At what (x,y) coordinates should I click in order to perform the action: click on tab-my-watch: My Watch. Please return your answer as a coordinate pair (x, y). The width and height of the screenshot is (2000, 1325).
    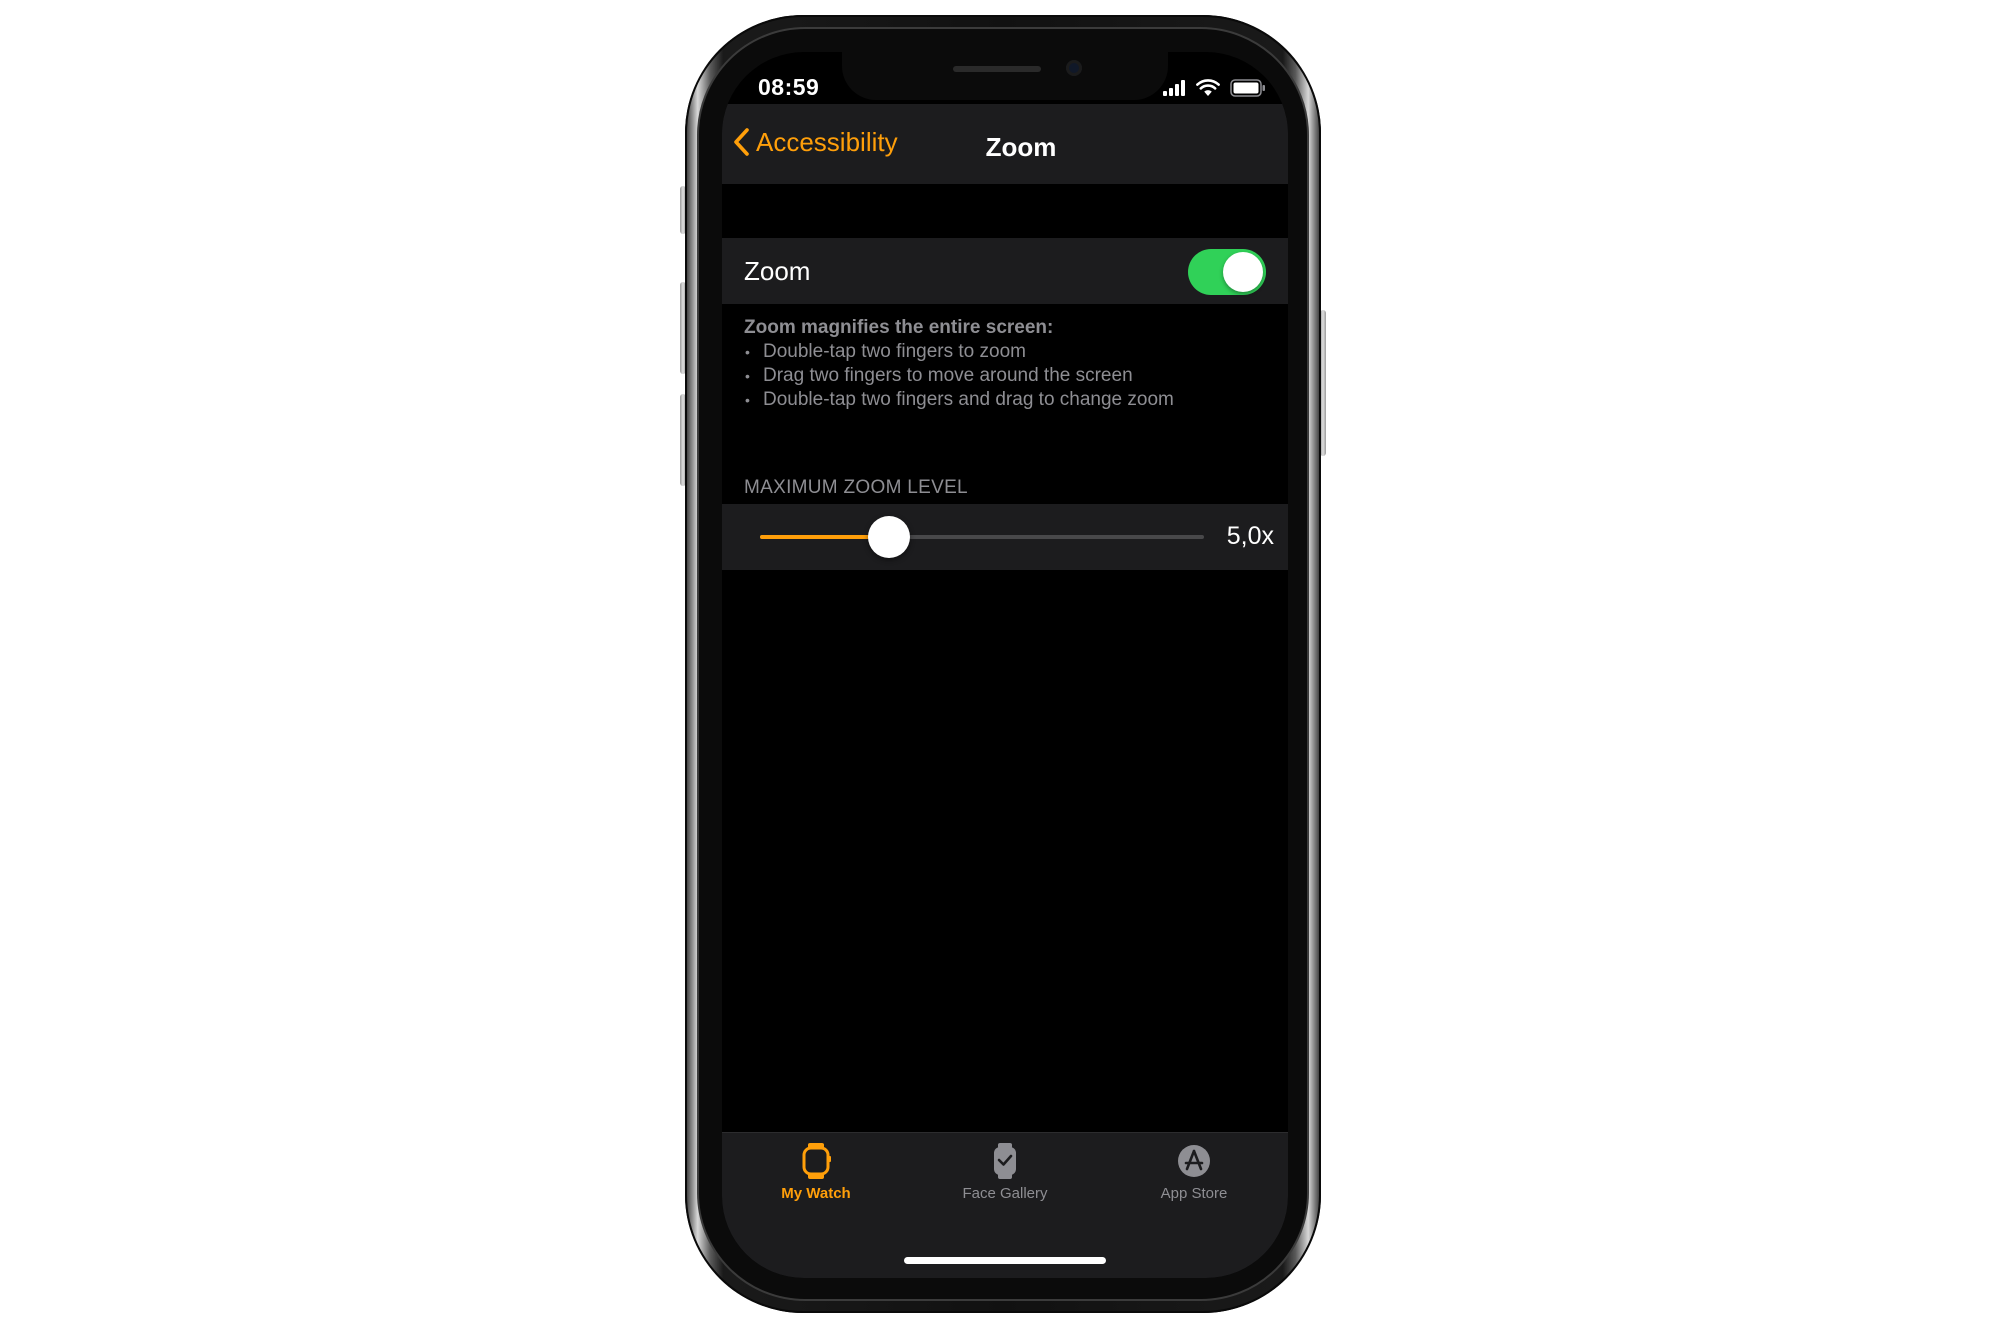
    Looking at the image, I should click on (816, 1181).